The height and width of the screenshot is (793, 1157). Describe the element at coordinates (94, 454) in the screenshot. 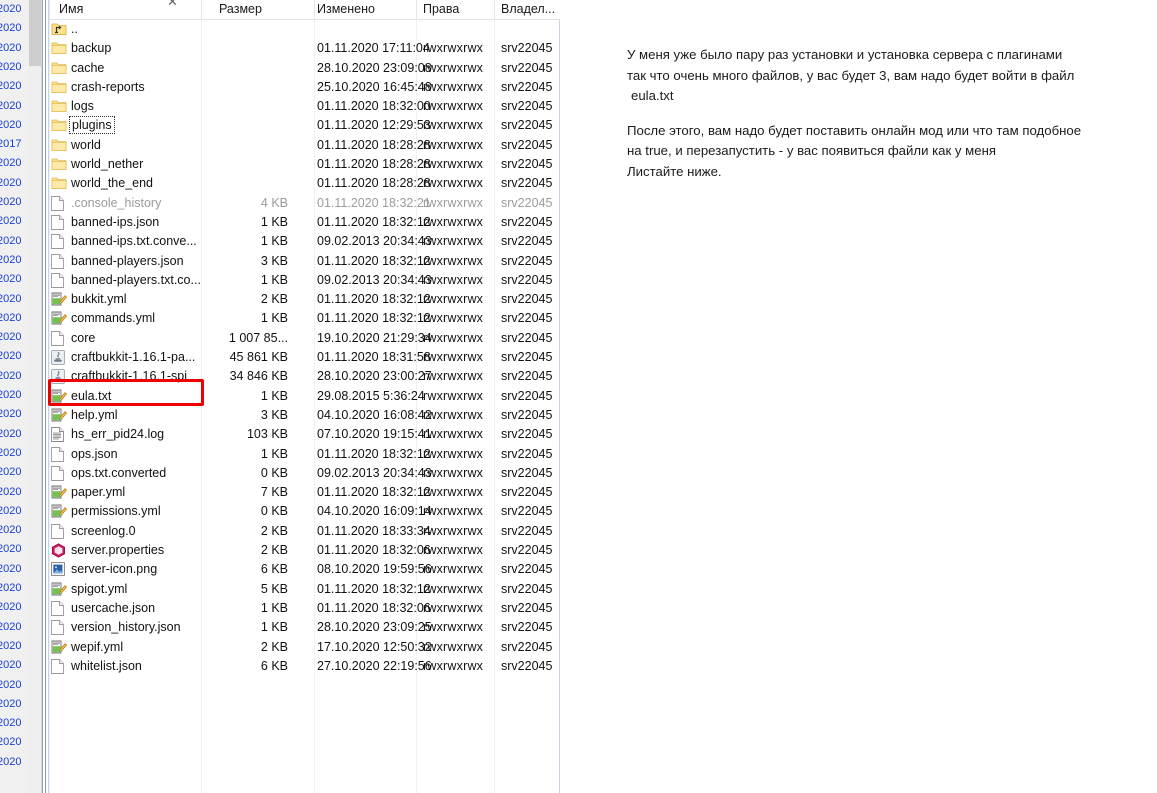

I see `file-name-cell: ops.json` at that location.